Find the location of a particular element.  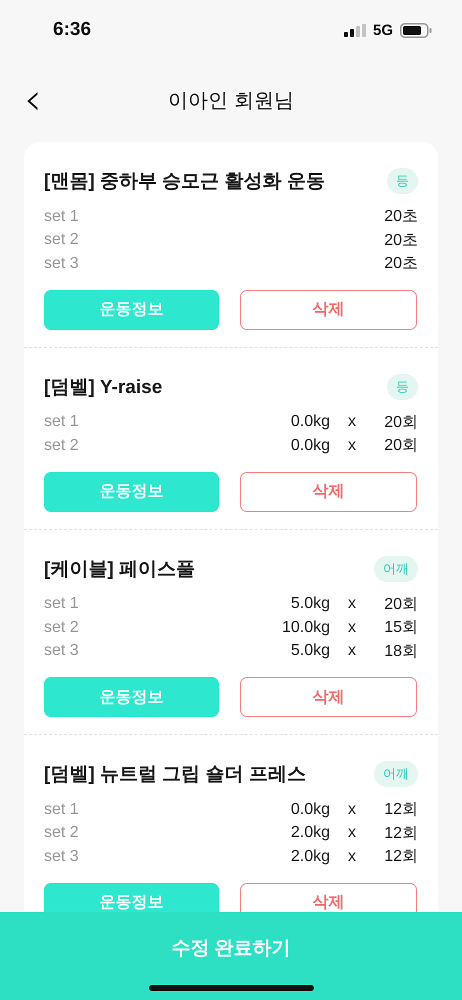

status-time: 6:36 is located at coordinates (72, 30).